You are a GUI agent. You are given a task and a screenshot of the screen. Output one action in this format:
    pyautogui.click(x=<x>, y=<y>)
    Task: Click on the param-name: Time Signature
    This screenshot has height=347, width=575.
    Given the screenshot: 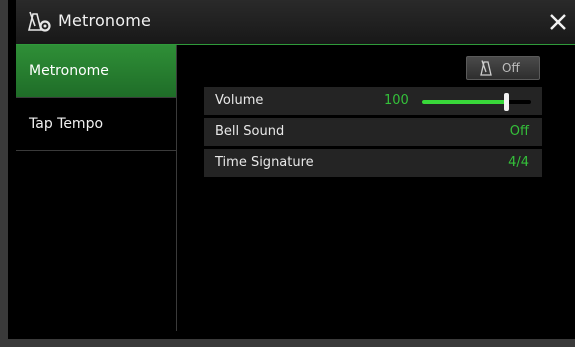 What is the action you would take?
    pyautogui.click(x=264, y=162)
    